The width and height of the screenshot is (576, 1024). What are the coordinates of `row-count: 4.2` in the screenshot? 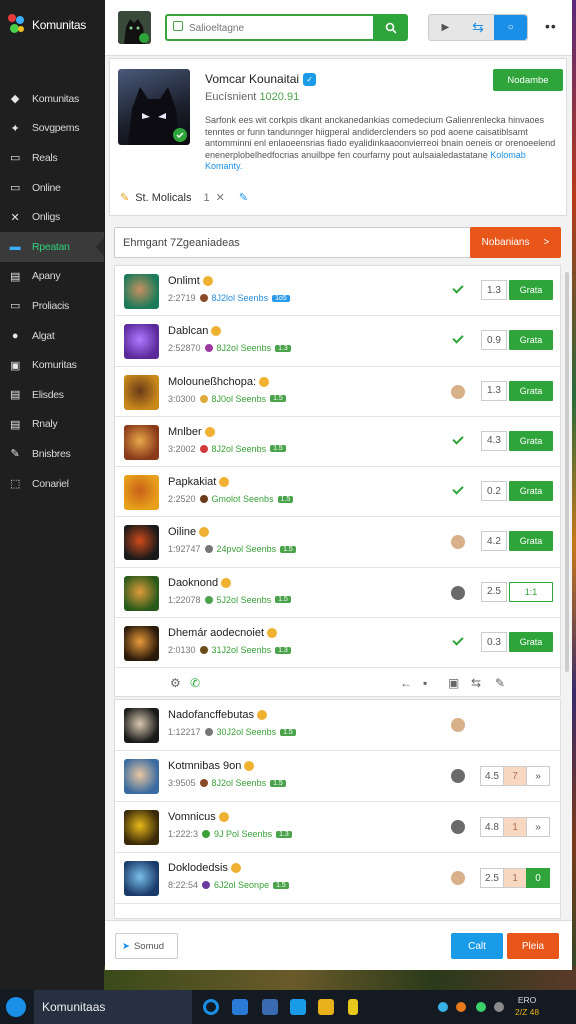 It's located at (494, 541).